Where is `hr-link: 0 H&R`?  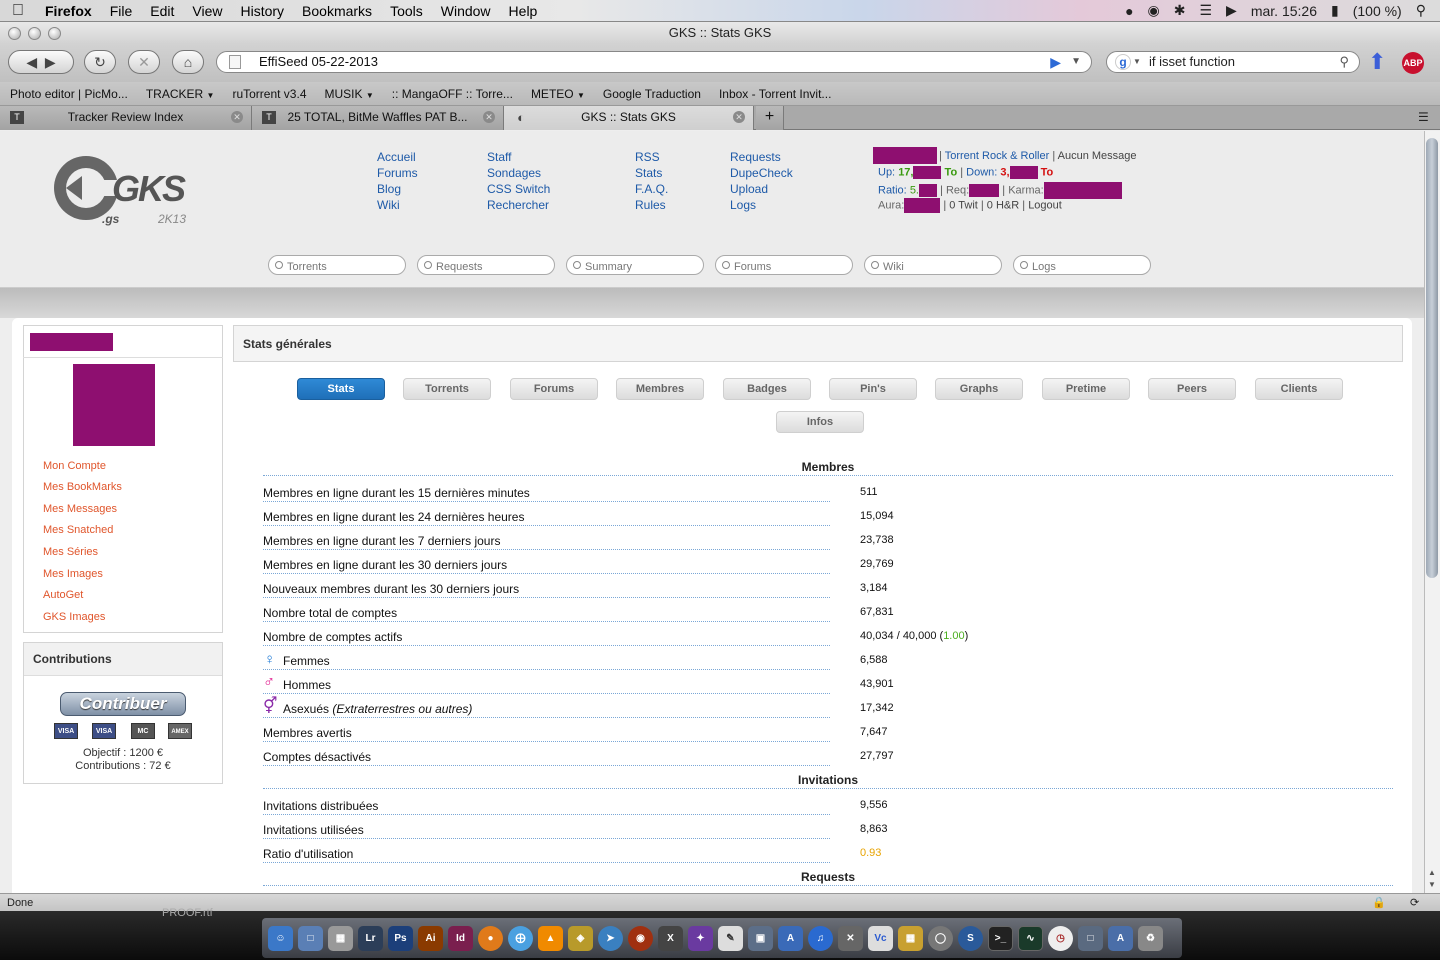 hr-link: 0 H&R is located at coordinates (1003, 205).